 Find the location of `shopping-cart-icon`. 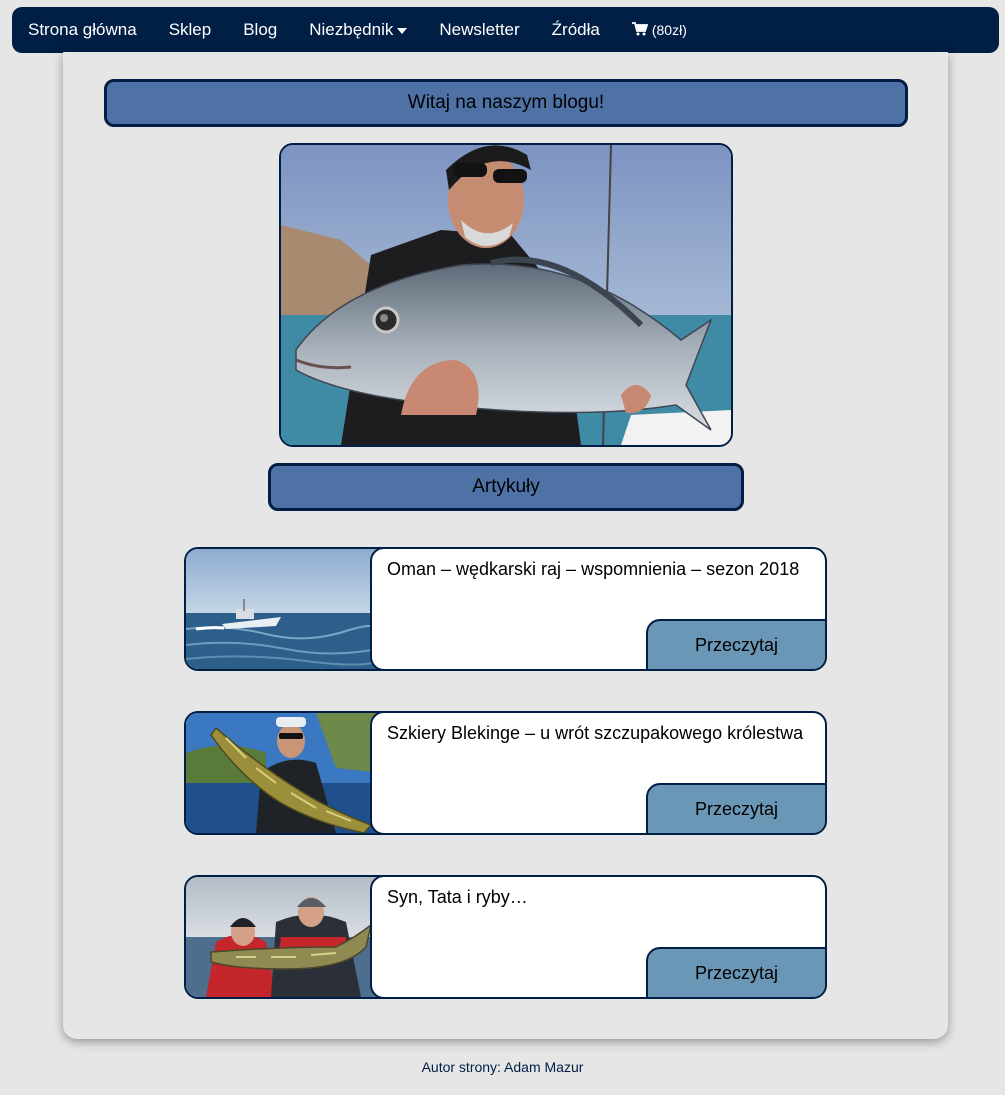

shopping-cart-icon is located at coordinates (641, 30).